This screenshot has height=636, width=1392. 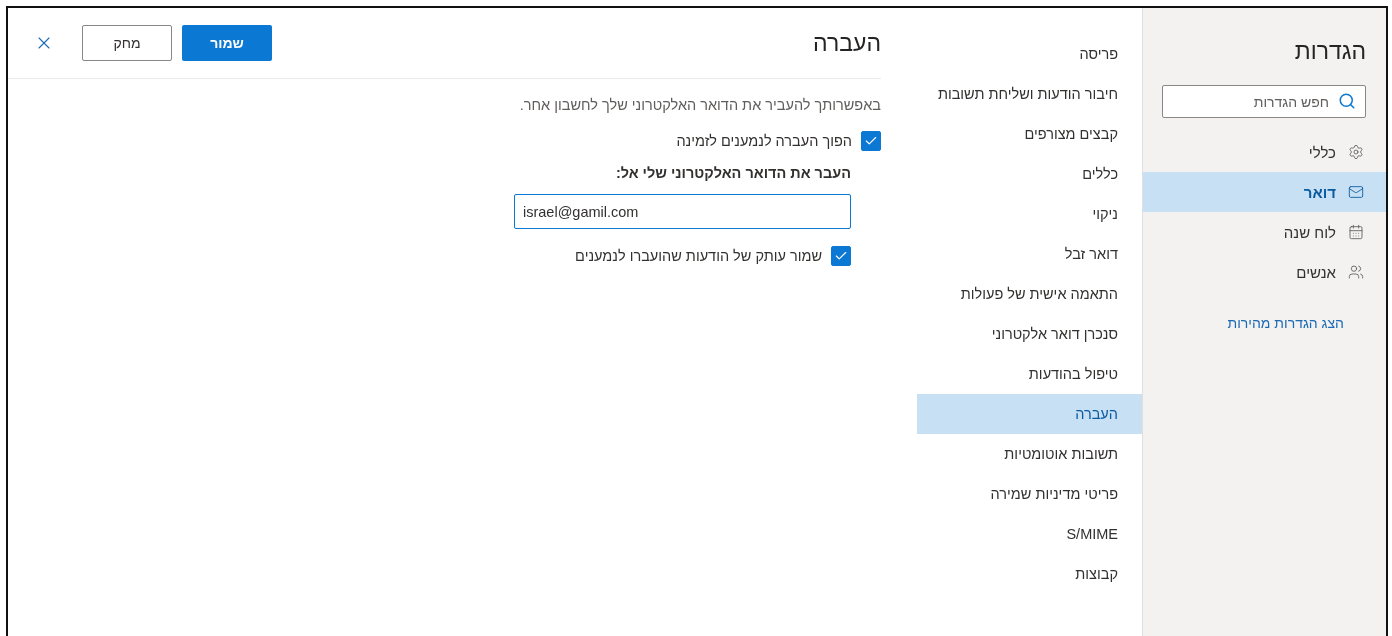 What do you see at coordinates (1029, 134) in the screenshot?
I see `nav-item: קבצים מצורפים` at bounding box center [1029, 134].